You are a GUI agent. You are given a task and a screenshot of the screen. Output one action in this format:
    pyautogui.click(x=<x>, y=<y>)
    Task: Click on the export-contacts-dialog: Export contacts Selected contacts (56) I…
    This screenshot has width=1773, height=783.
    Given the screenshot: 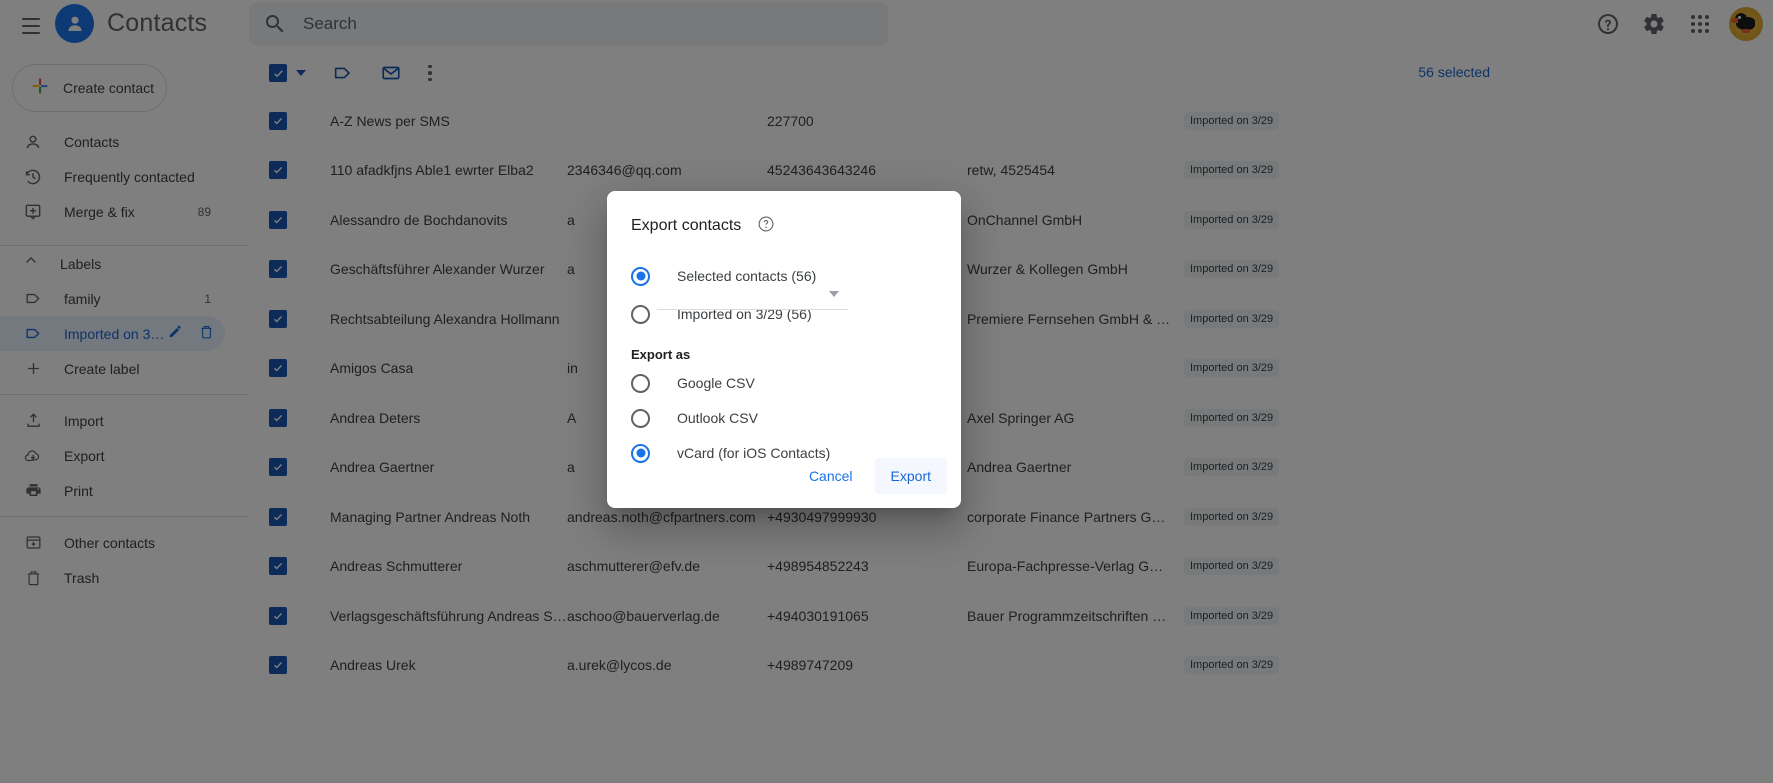 What is the action you would take?
    pyautogui.click(x=784, y=349)
    